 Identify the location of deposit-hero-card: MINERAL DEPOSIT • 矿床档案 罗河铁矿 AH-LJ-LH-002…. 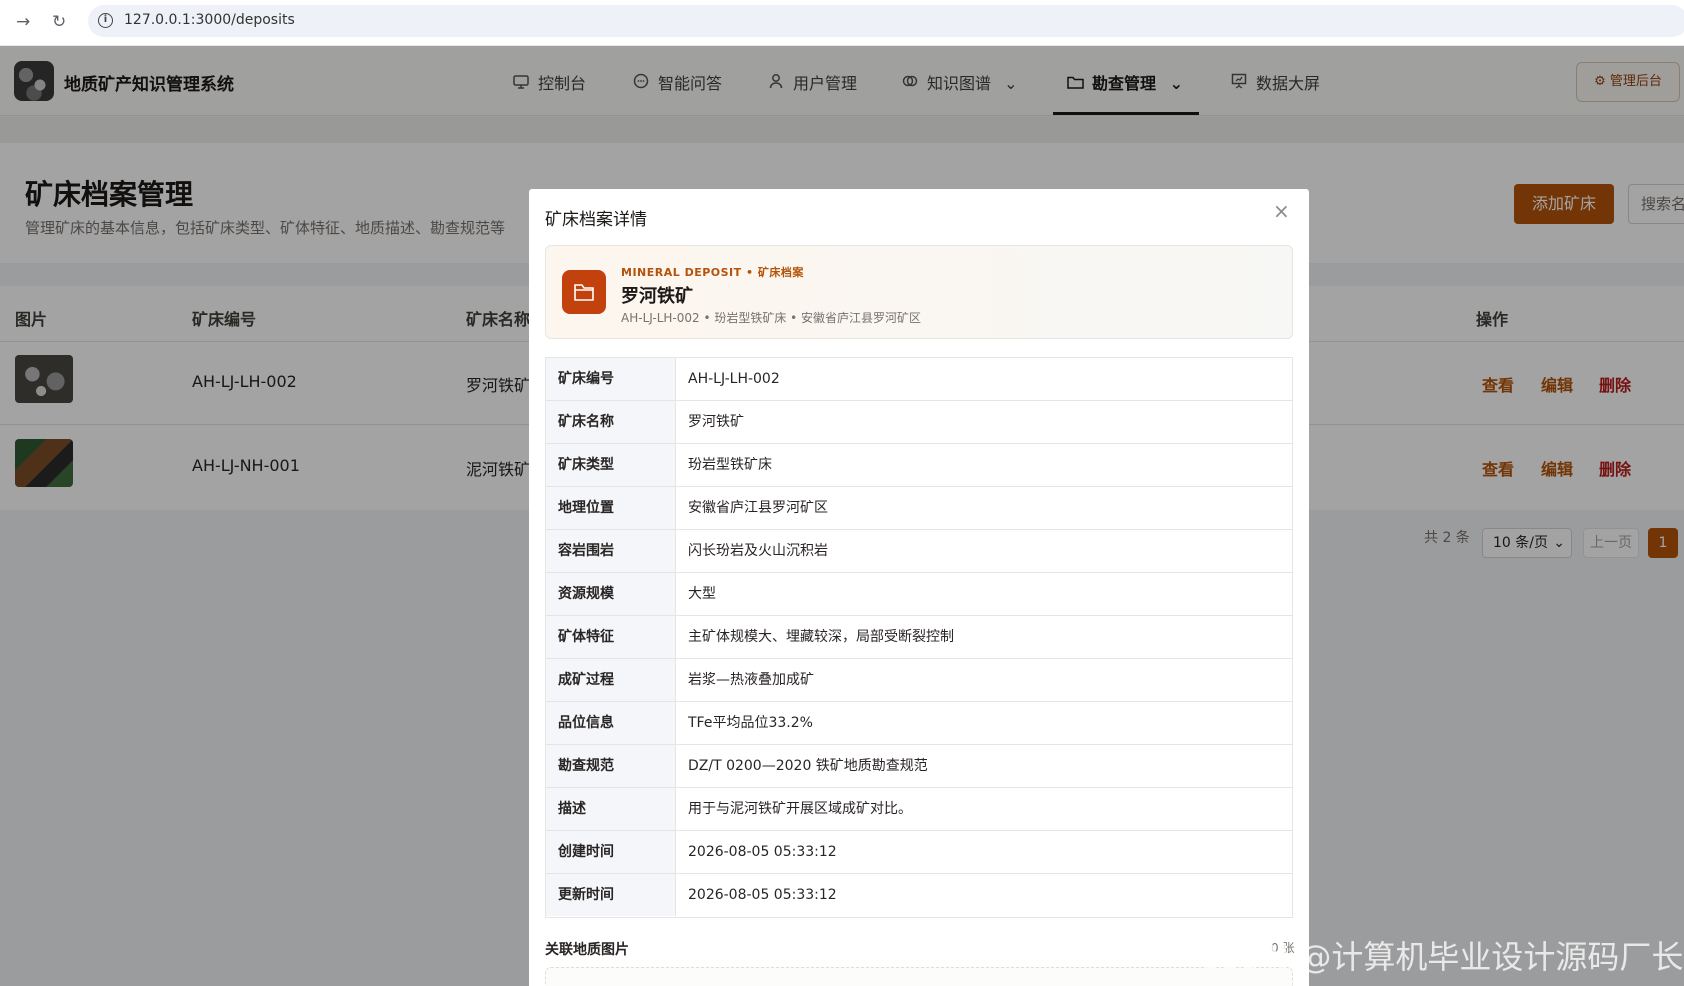
(919, 292).